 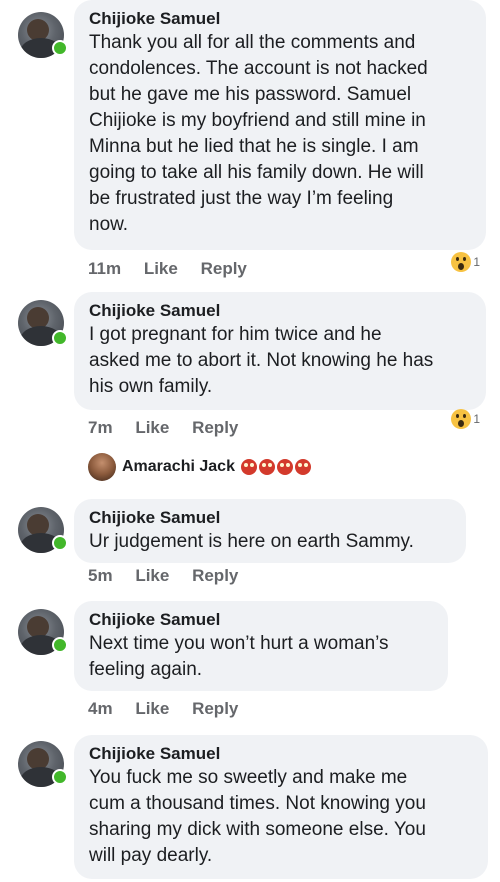 What do you see at coordinates (172, 428) in the screenshot?
I see `comment-actions: 7m Like Reply` at bounding box center [172, 428].